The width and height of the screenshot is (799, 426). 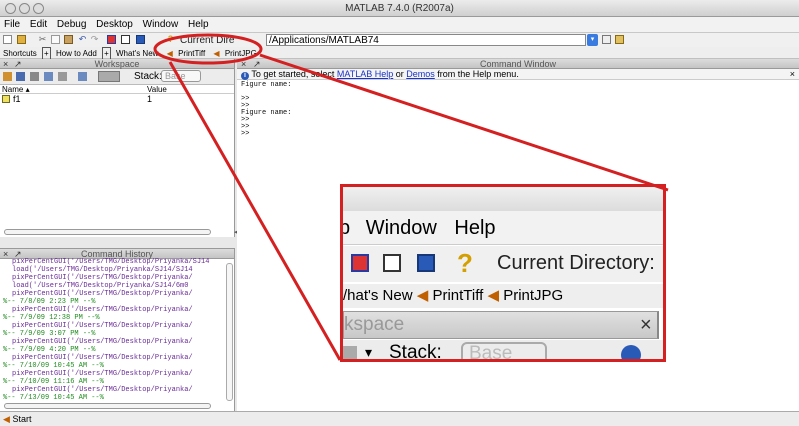 I want to click on history-vscrollbar, so click(x=229, y=332).